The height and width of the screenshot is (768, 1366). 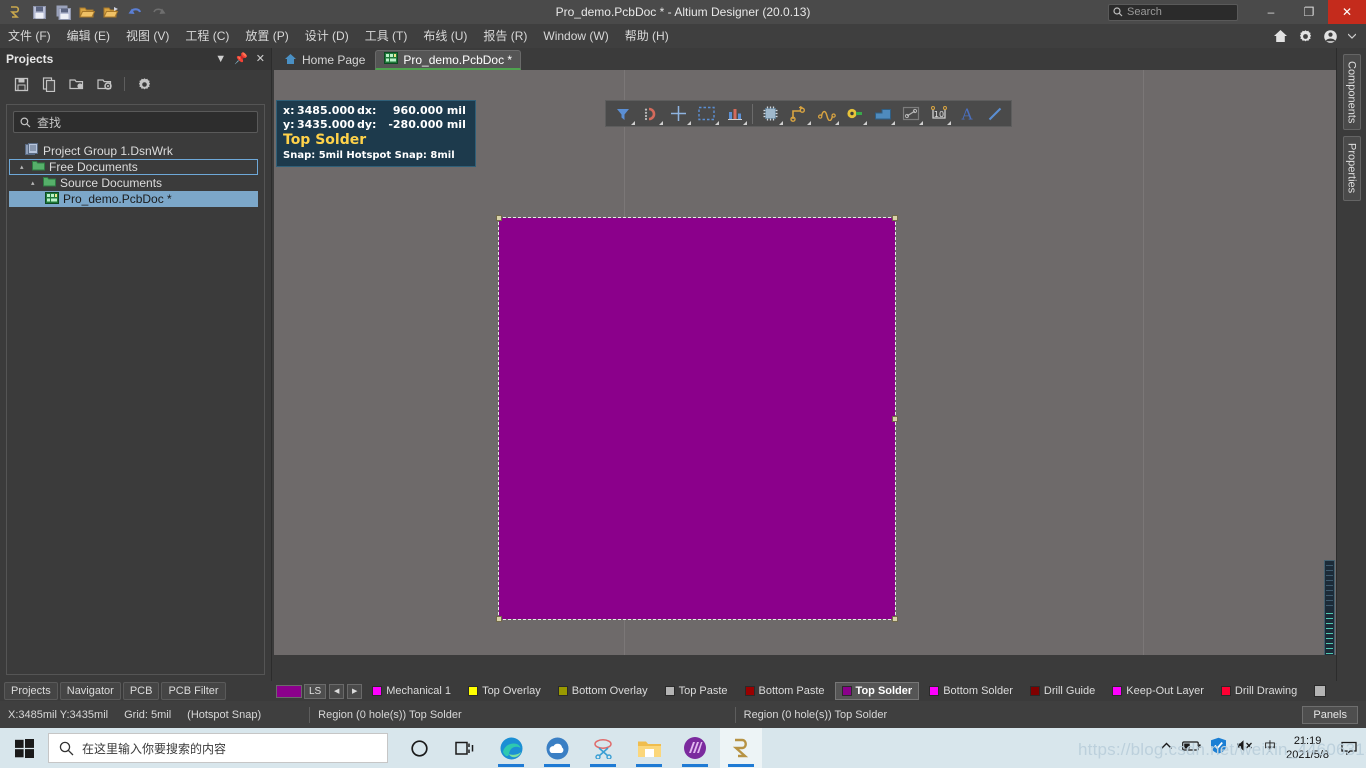 I want to click on tree-item-pcb-doc: Pro_demo.PcbDoc *, so click(x=133, y=199).